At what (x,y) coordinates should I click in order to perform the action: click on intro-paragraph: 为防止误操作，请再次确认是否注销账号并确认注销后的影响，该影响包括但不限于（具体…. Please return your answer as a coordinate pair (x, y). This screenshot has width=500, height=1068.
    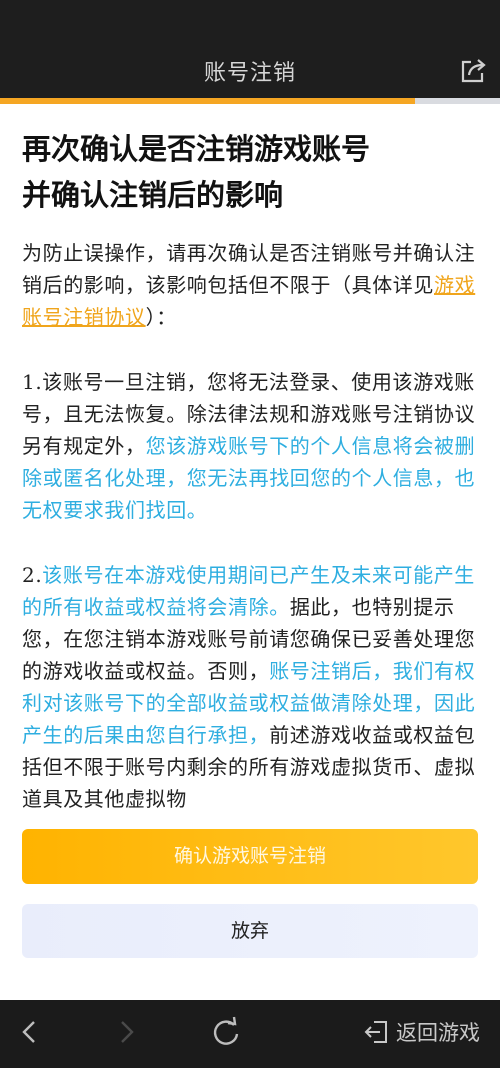
    Looking at the image, I should click on (250, 285).